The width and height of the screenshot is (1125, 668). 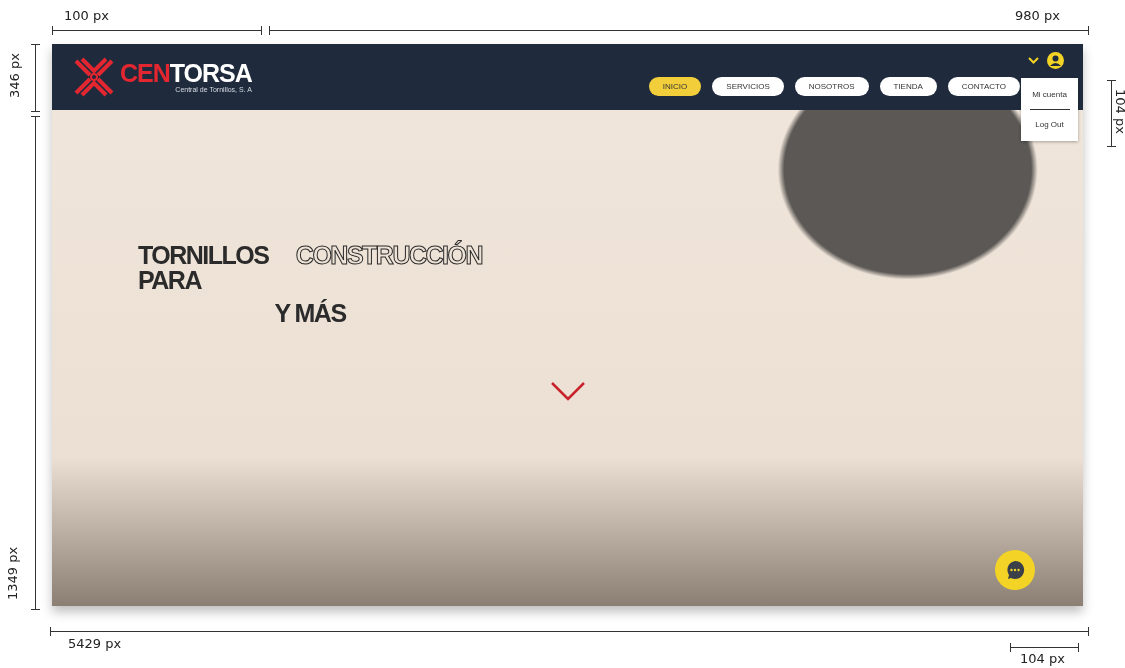 I want to click on chat-button, so click(x=1015, y=570).